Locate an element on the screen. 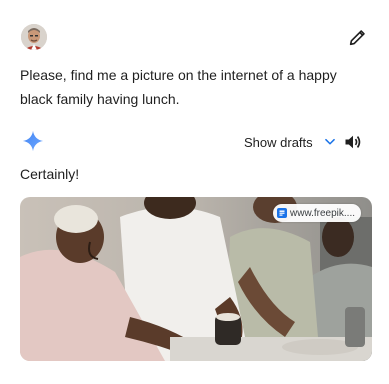  freepik-favicon-icon is located at coordinates (282, 213).